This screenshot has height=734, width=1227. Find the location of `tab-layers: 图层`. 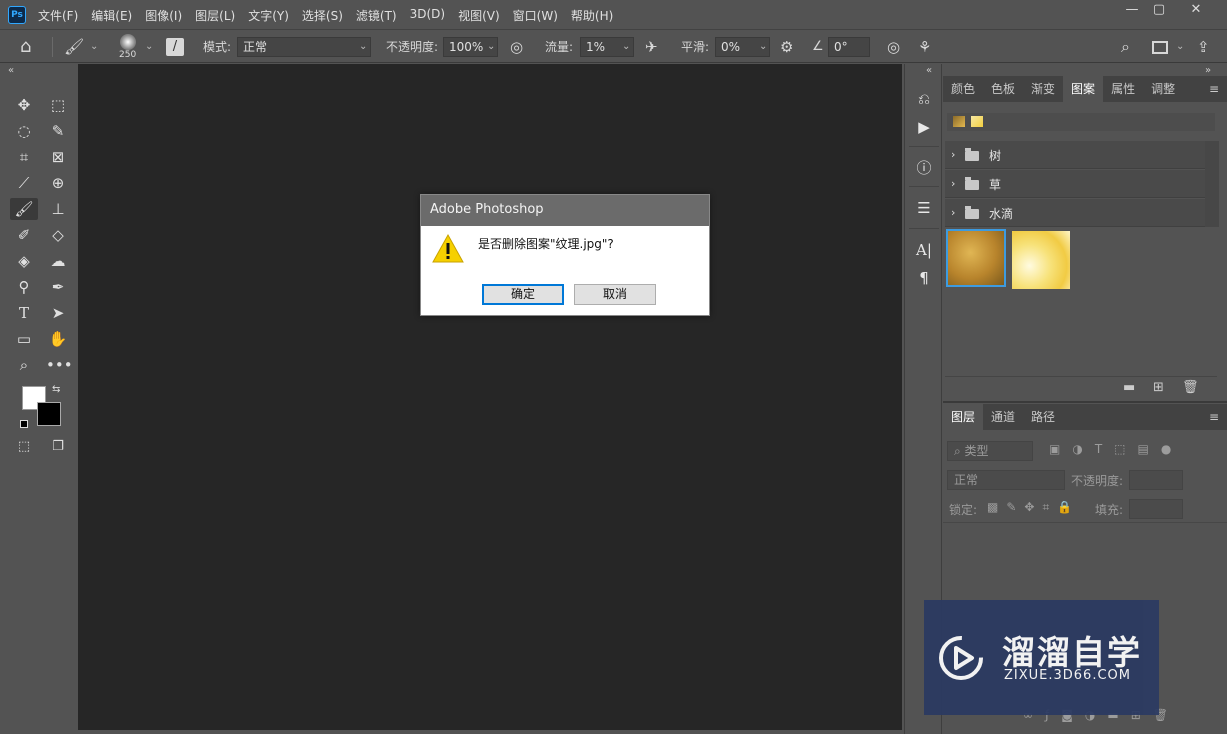

tab-layers: 图层 is located at coordinates (963, 417).